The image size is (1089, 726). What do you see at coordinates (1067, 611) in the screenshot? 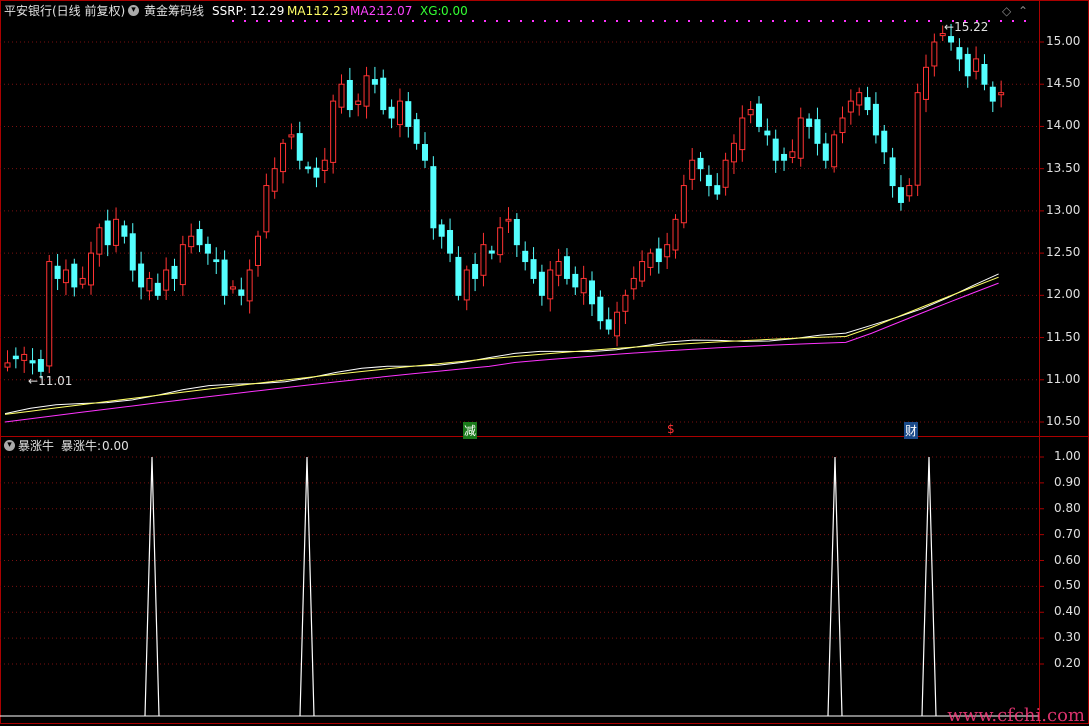
I see `sub-tick-label: 0.40` at bounding box center [1067, 611].